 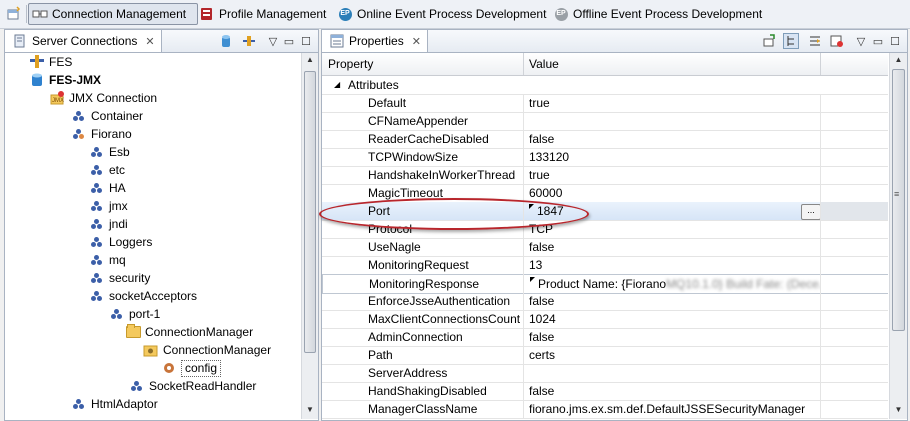 I want to click on tree-item: mq, so click(x=107, y=260).